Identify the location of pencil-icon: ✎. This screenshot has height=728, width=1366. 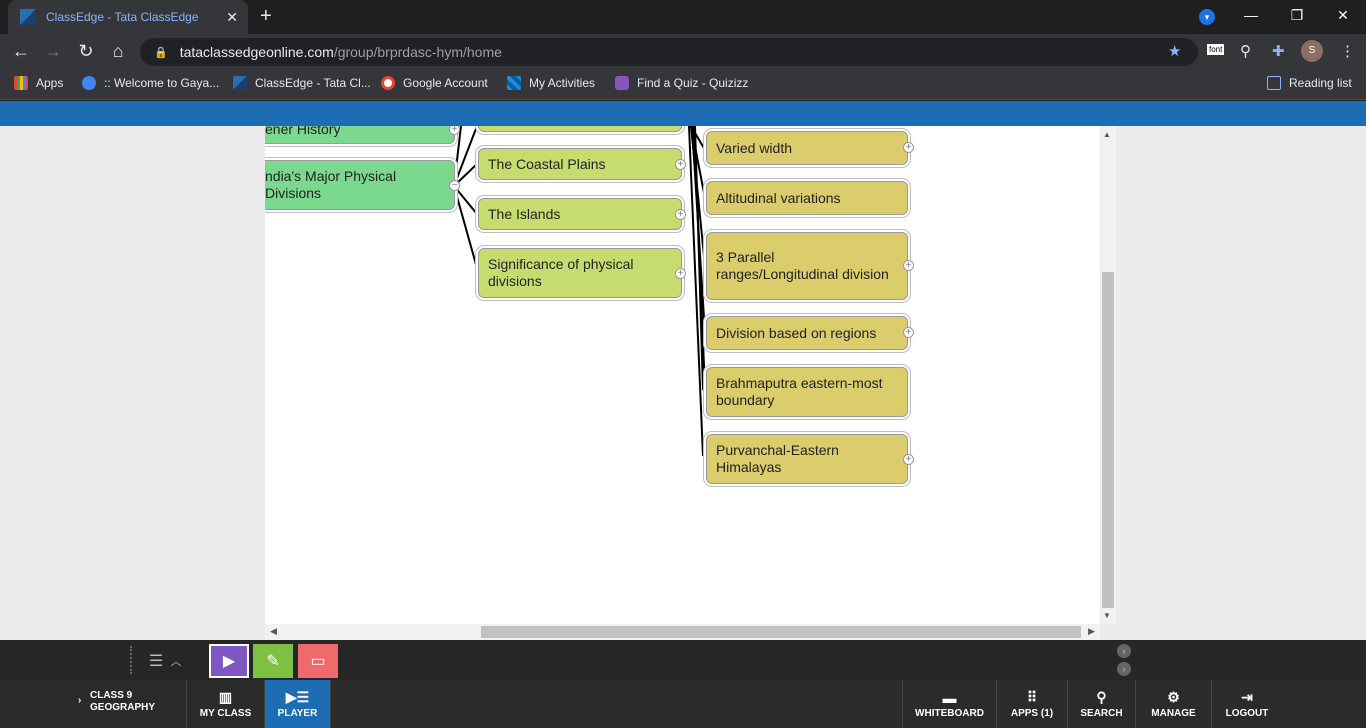
(273, 661).